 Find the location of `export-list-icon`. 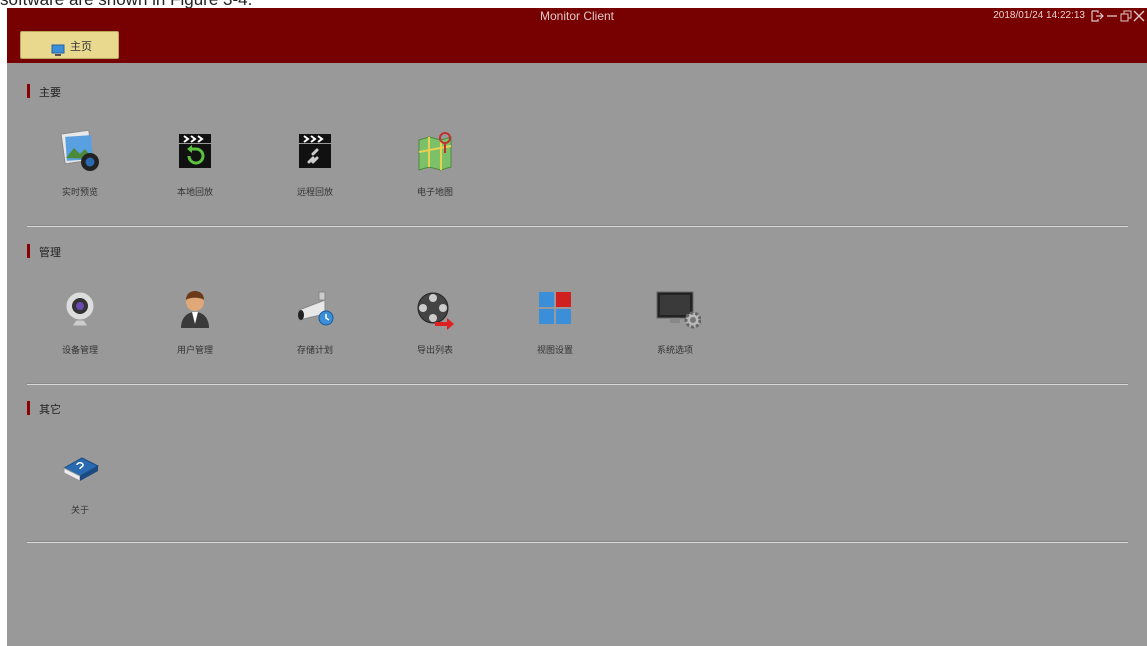

export-list-icon is located at coordinates (435, 309).